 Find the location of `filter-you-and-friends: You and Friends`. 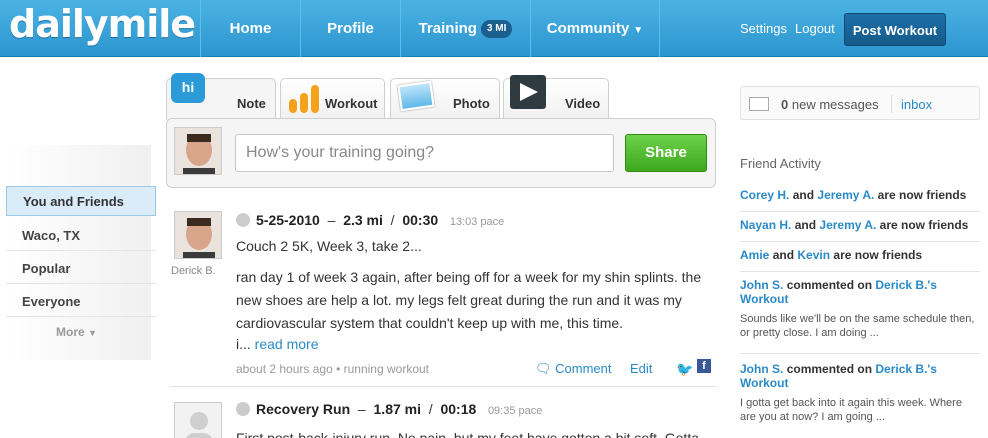

filter-you-and-friends: You and Friends is located at coordinates (81, 201).